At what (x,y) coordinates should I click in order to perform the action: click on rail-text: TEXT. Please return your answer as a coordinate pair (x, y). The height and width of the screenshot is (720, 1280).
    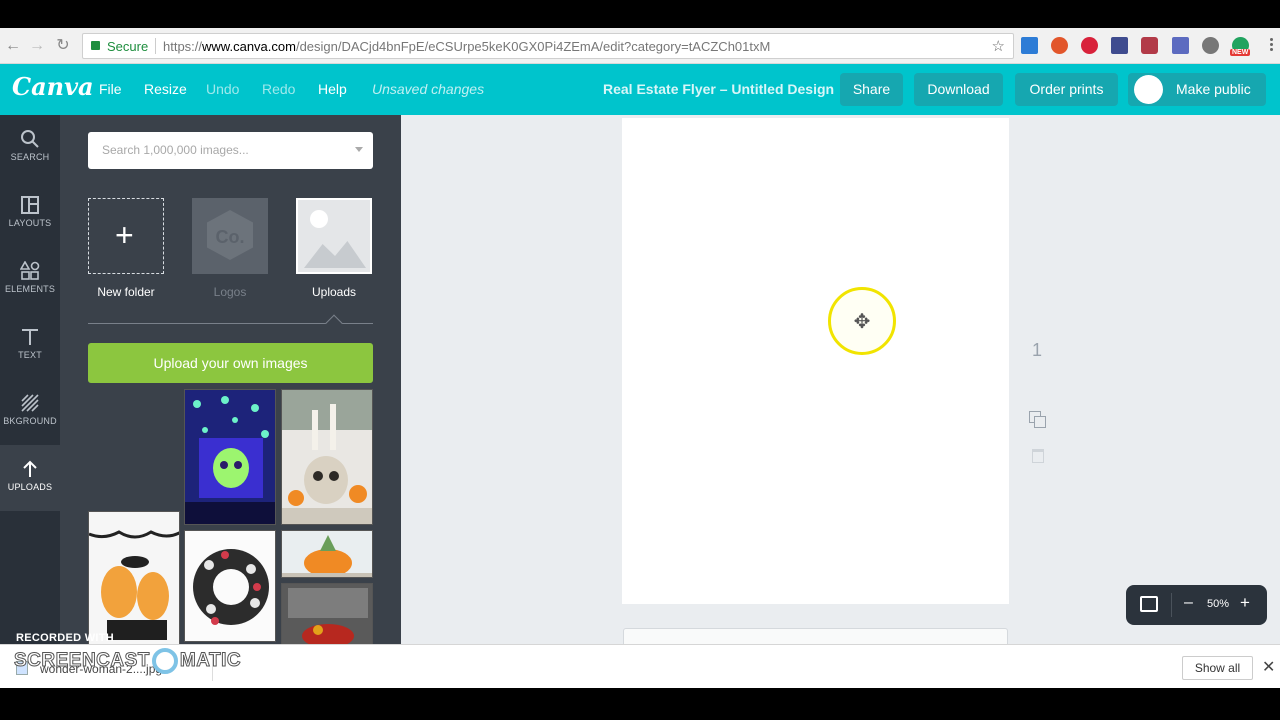
    Looking at the image, I should click on (30, 346).